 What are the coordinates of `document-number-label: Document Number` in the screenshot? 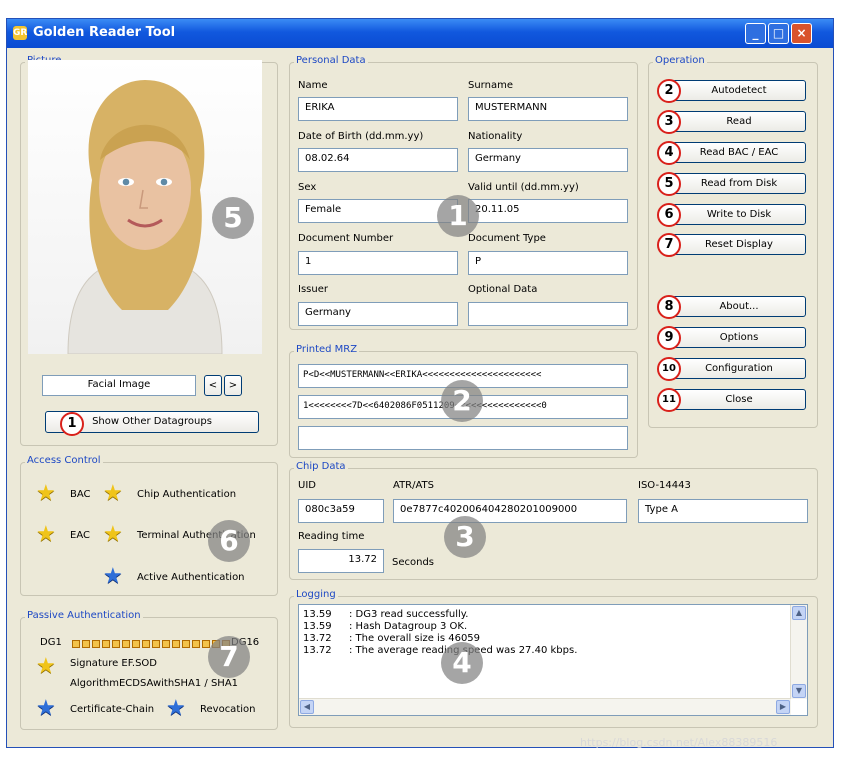 It's located at (346, 238).